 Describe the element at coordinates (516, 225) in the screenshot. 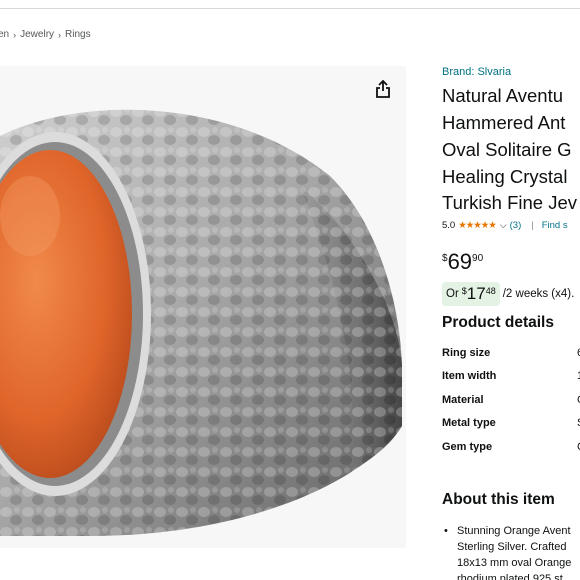

I see `review-count-link: (3)` at that location.